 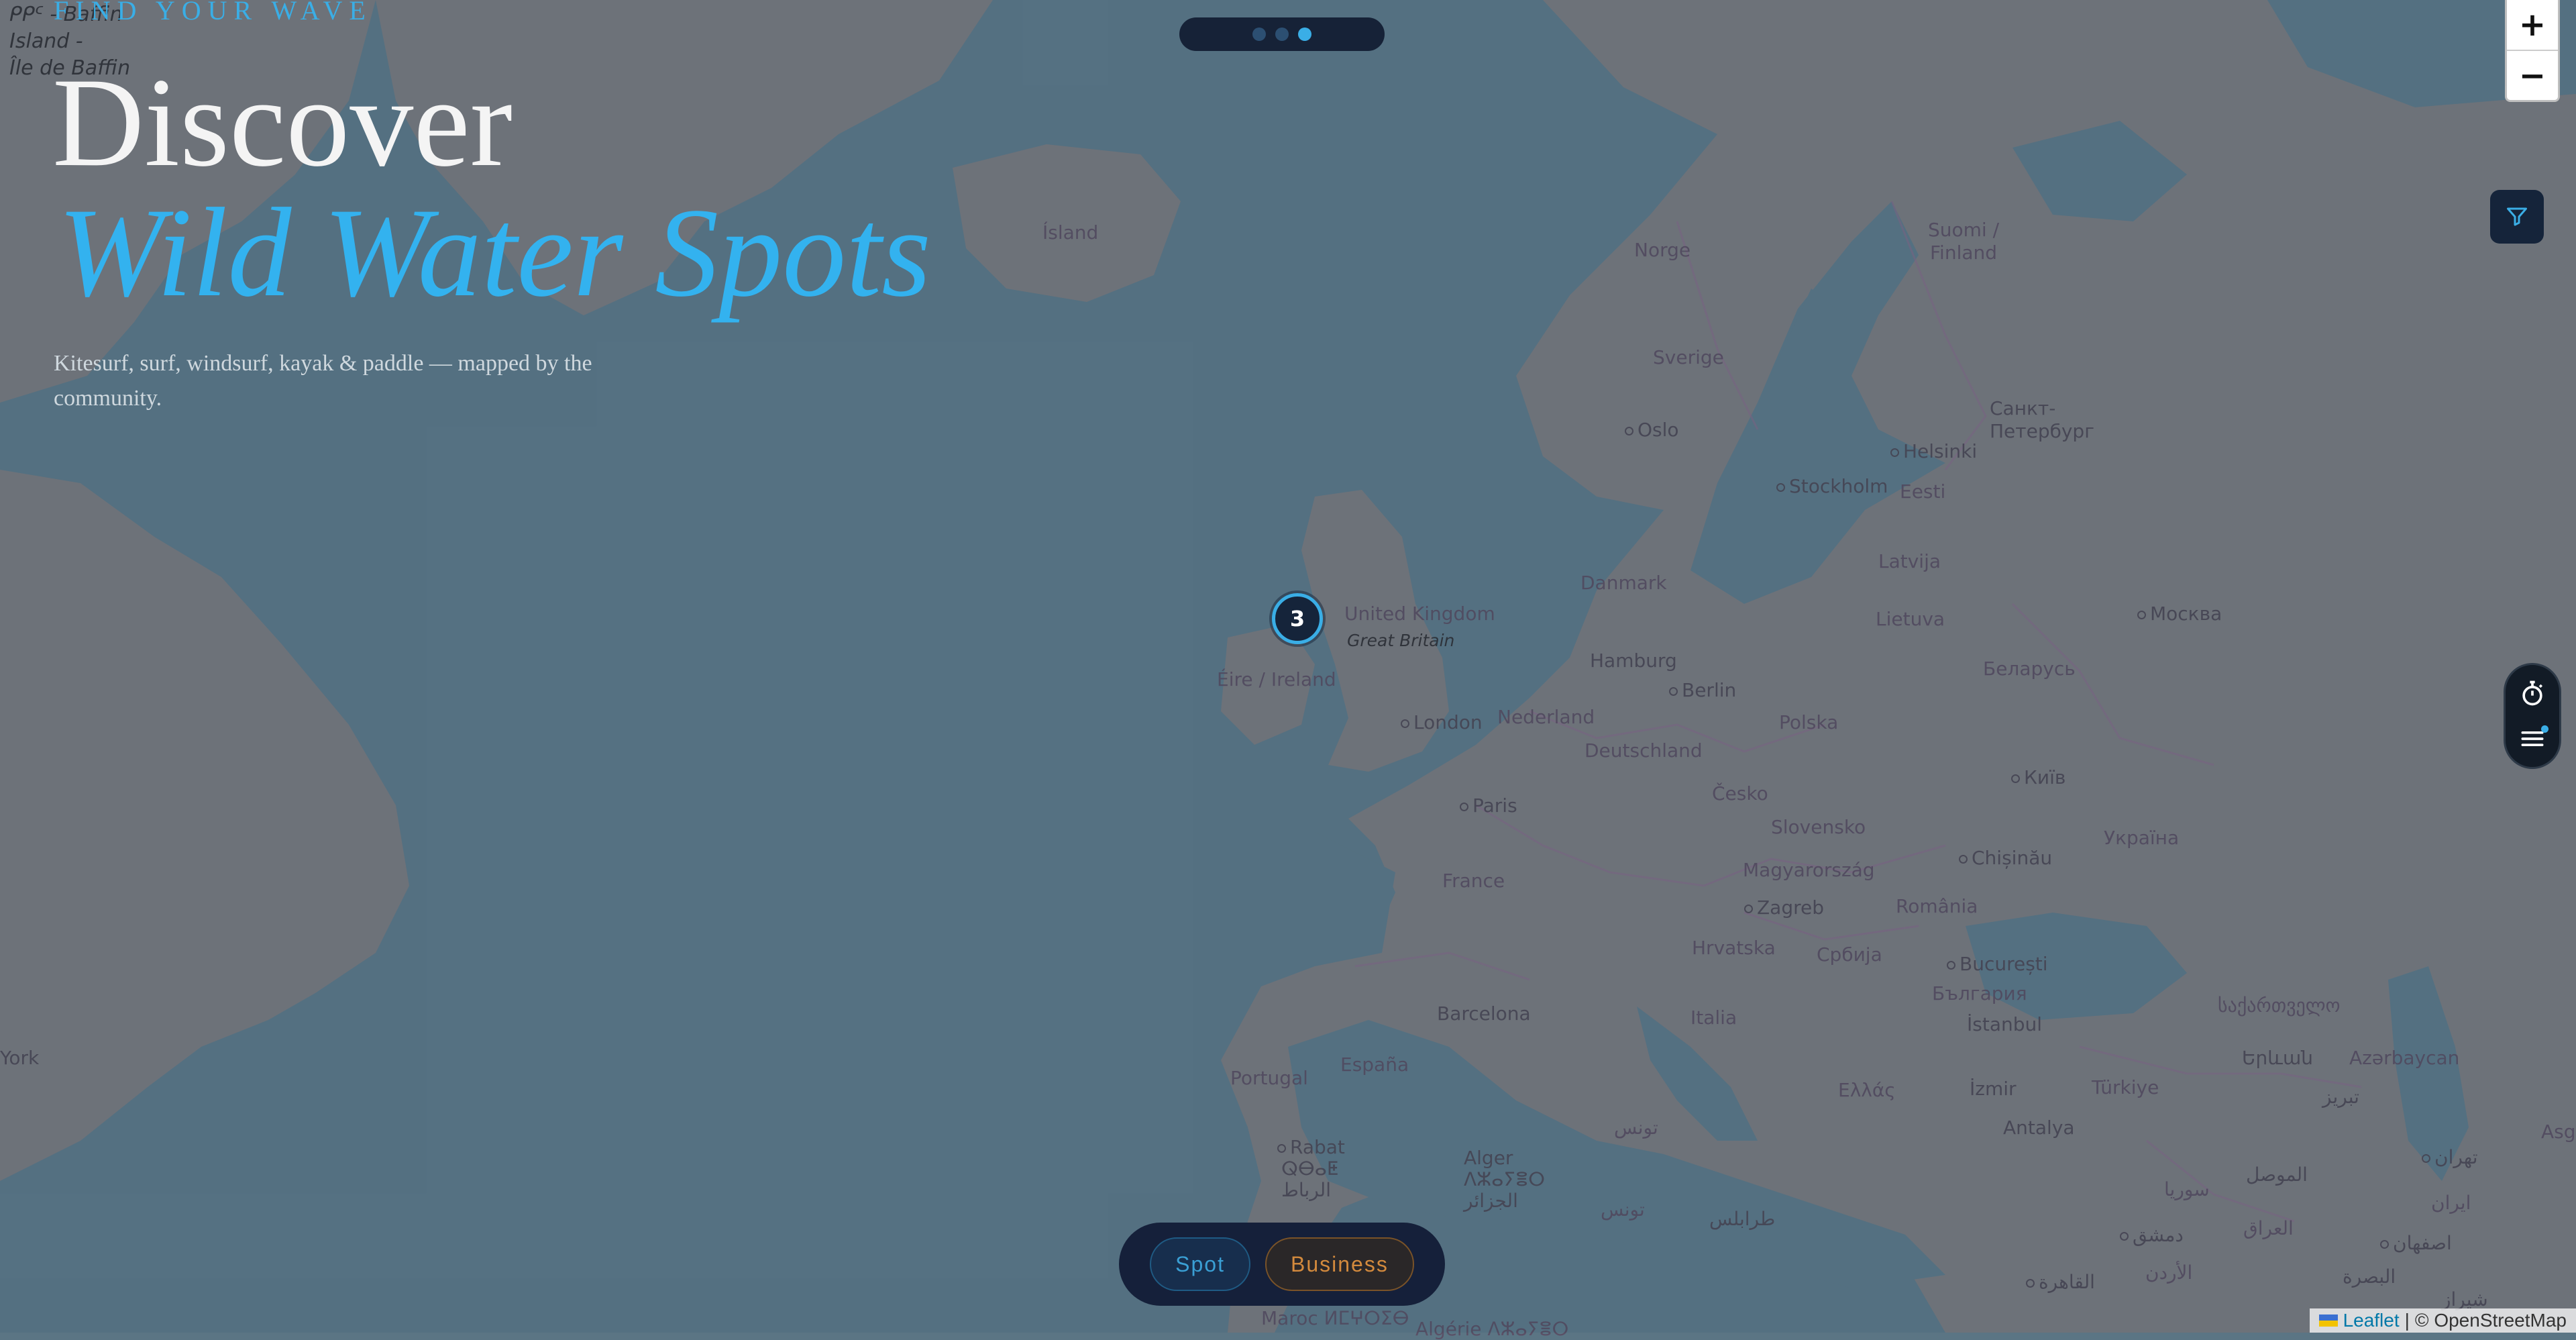 I want to click on map-label-cesko: Česko, so click(x=1740, y=794).